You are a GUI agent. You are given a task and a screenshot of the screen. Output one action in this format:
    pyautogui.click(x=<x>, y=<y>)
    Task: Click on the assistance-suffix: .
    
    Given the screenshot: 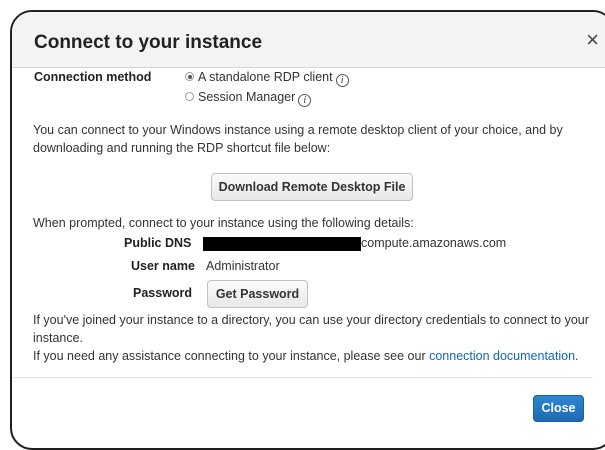 What is the action you would take?
    pyautogui.click(x=577, y=356)
    